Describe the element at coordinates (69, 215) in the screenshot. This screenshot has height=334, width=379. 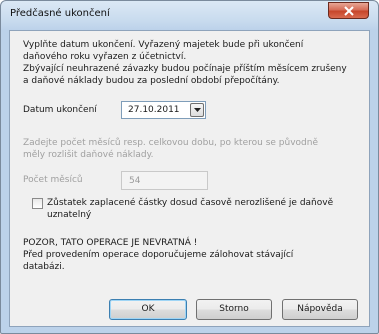
I see `remainder-checkbox-label-line2: uznatelný` at that location.